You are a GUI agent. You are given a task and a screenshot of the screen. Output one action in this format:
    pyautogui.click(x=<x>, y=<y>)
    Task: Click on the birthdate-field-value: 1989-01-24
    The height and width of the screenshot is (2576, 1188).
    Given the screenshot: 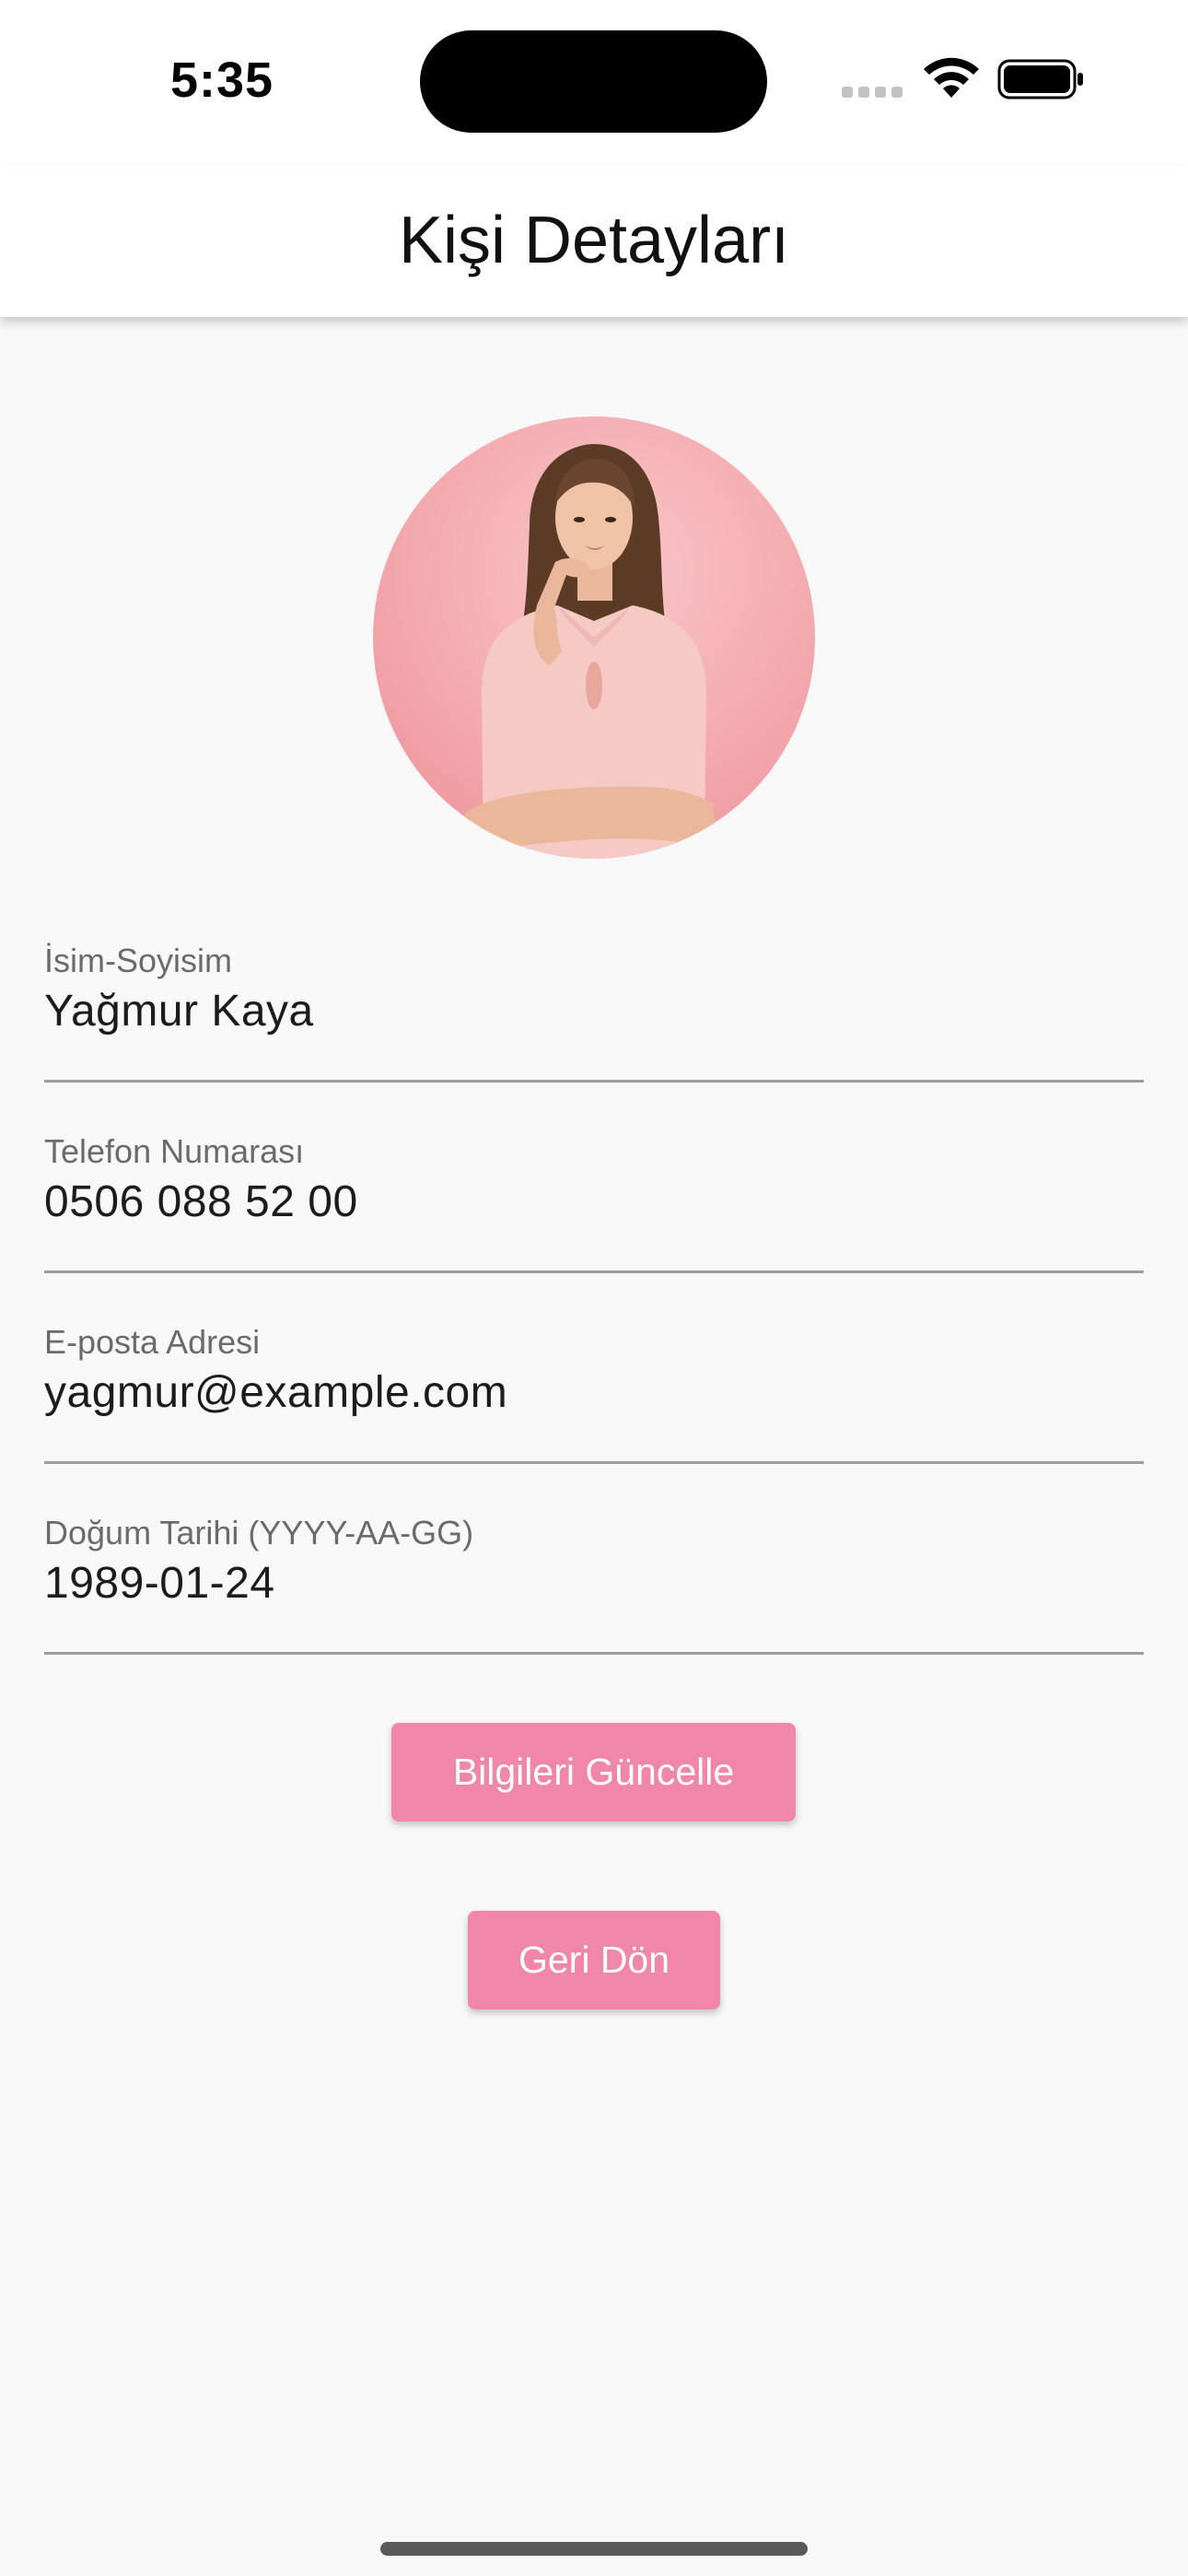 What is the action you would take?
    pyautogui.click(x=160, y=1583)
    